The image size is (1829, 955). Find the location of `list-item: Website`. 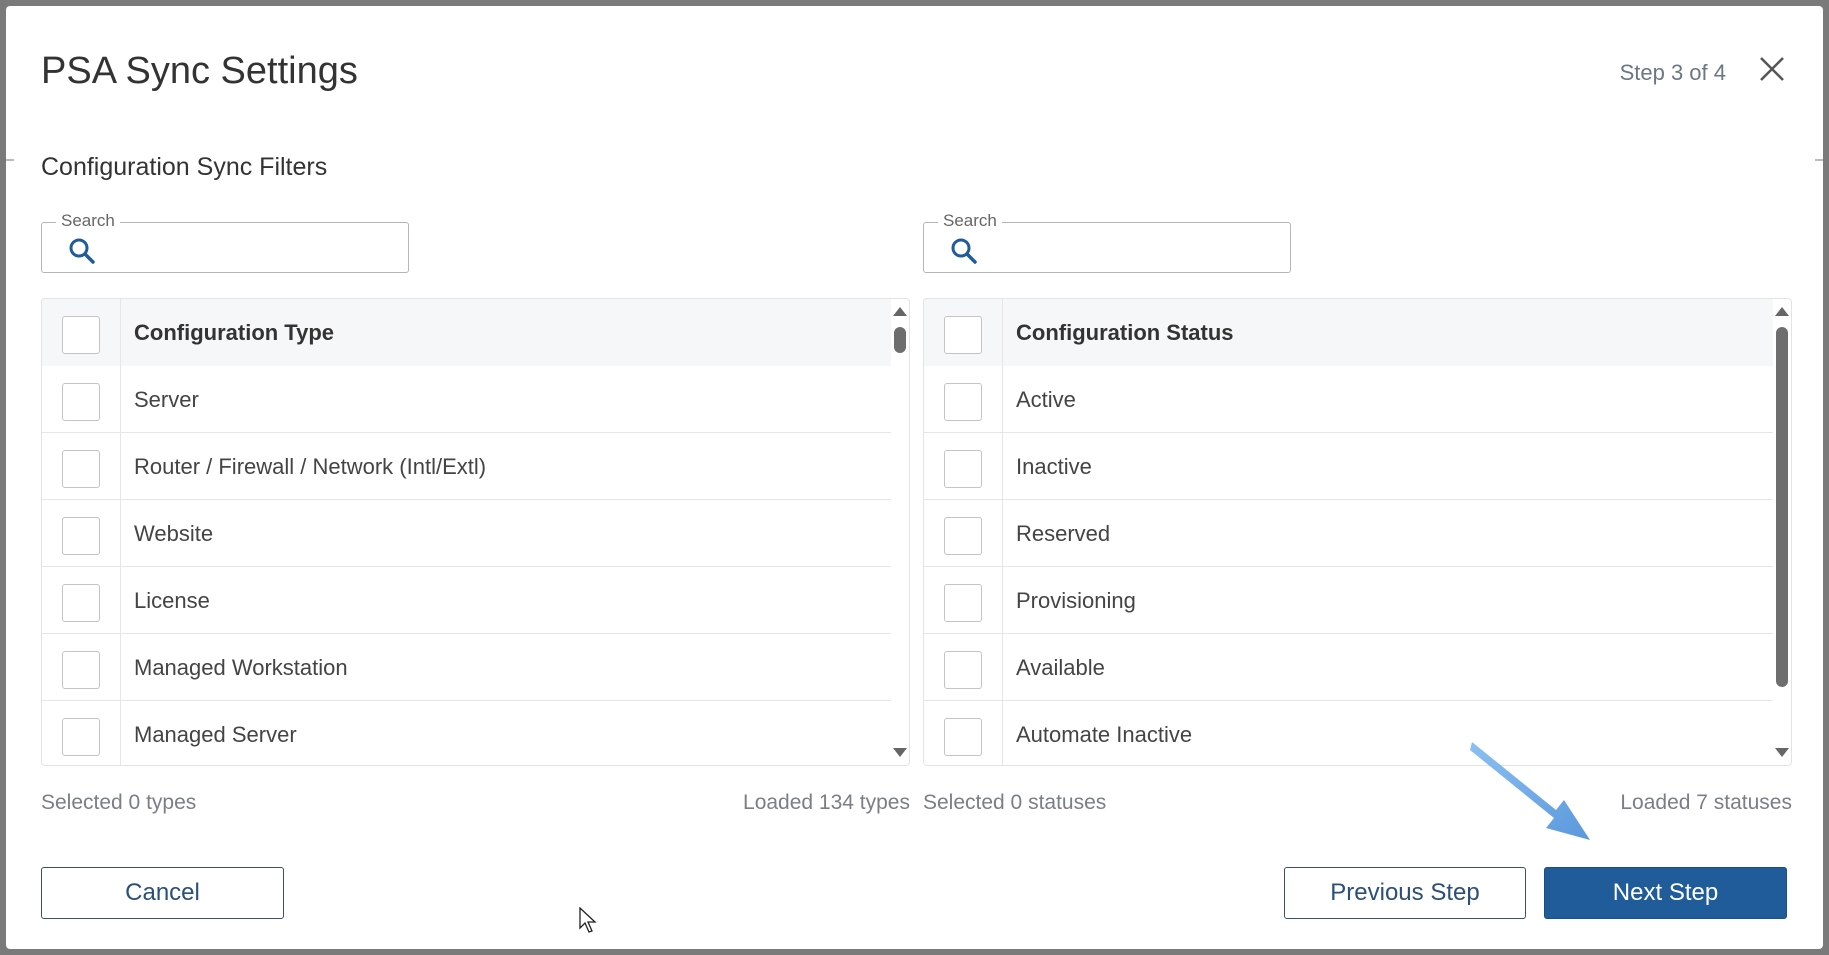

list-item: Website is located at coordinates (466, 533).